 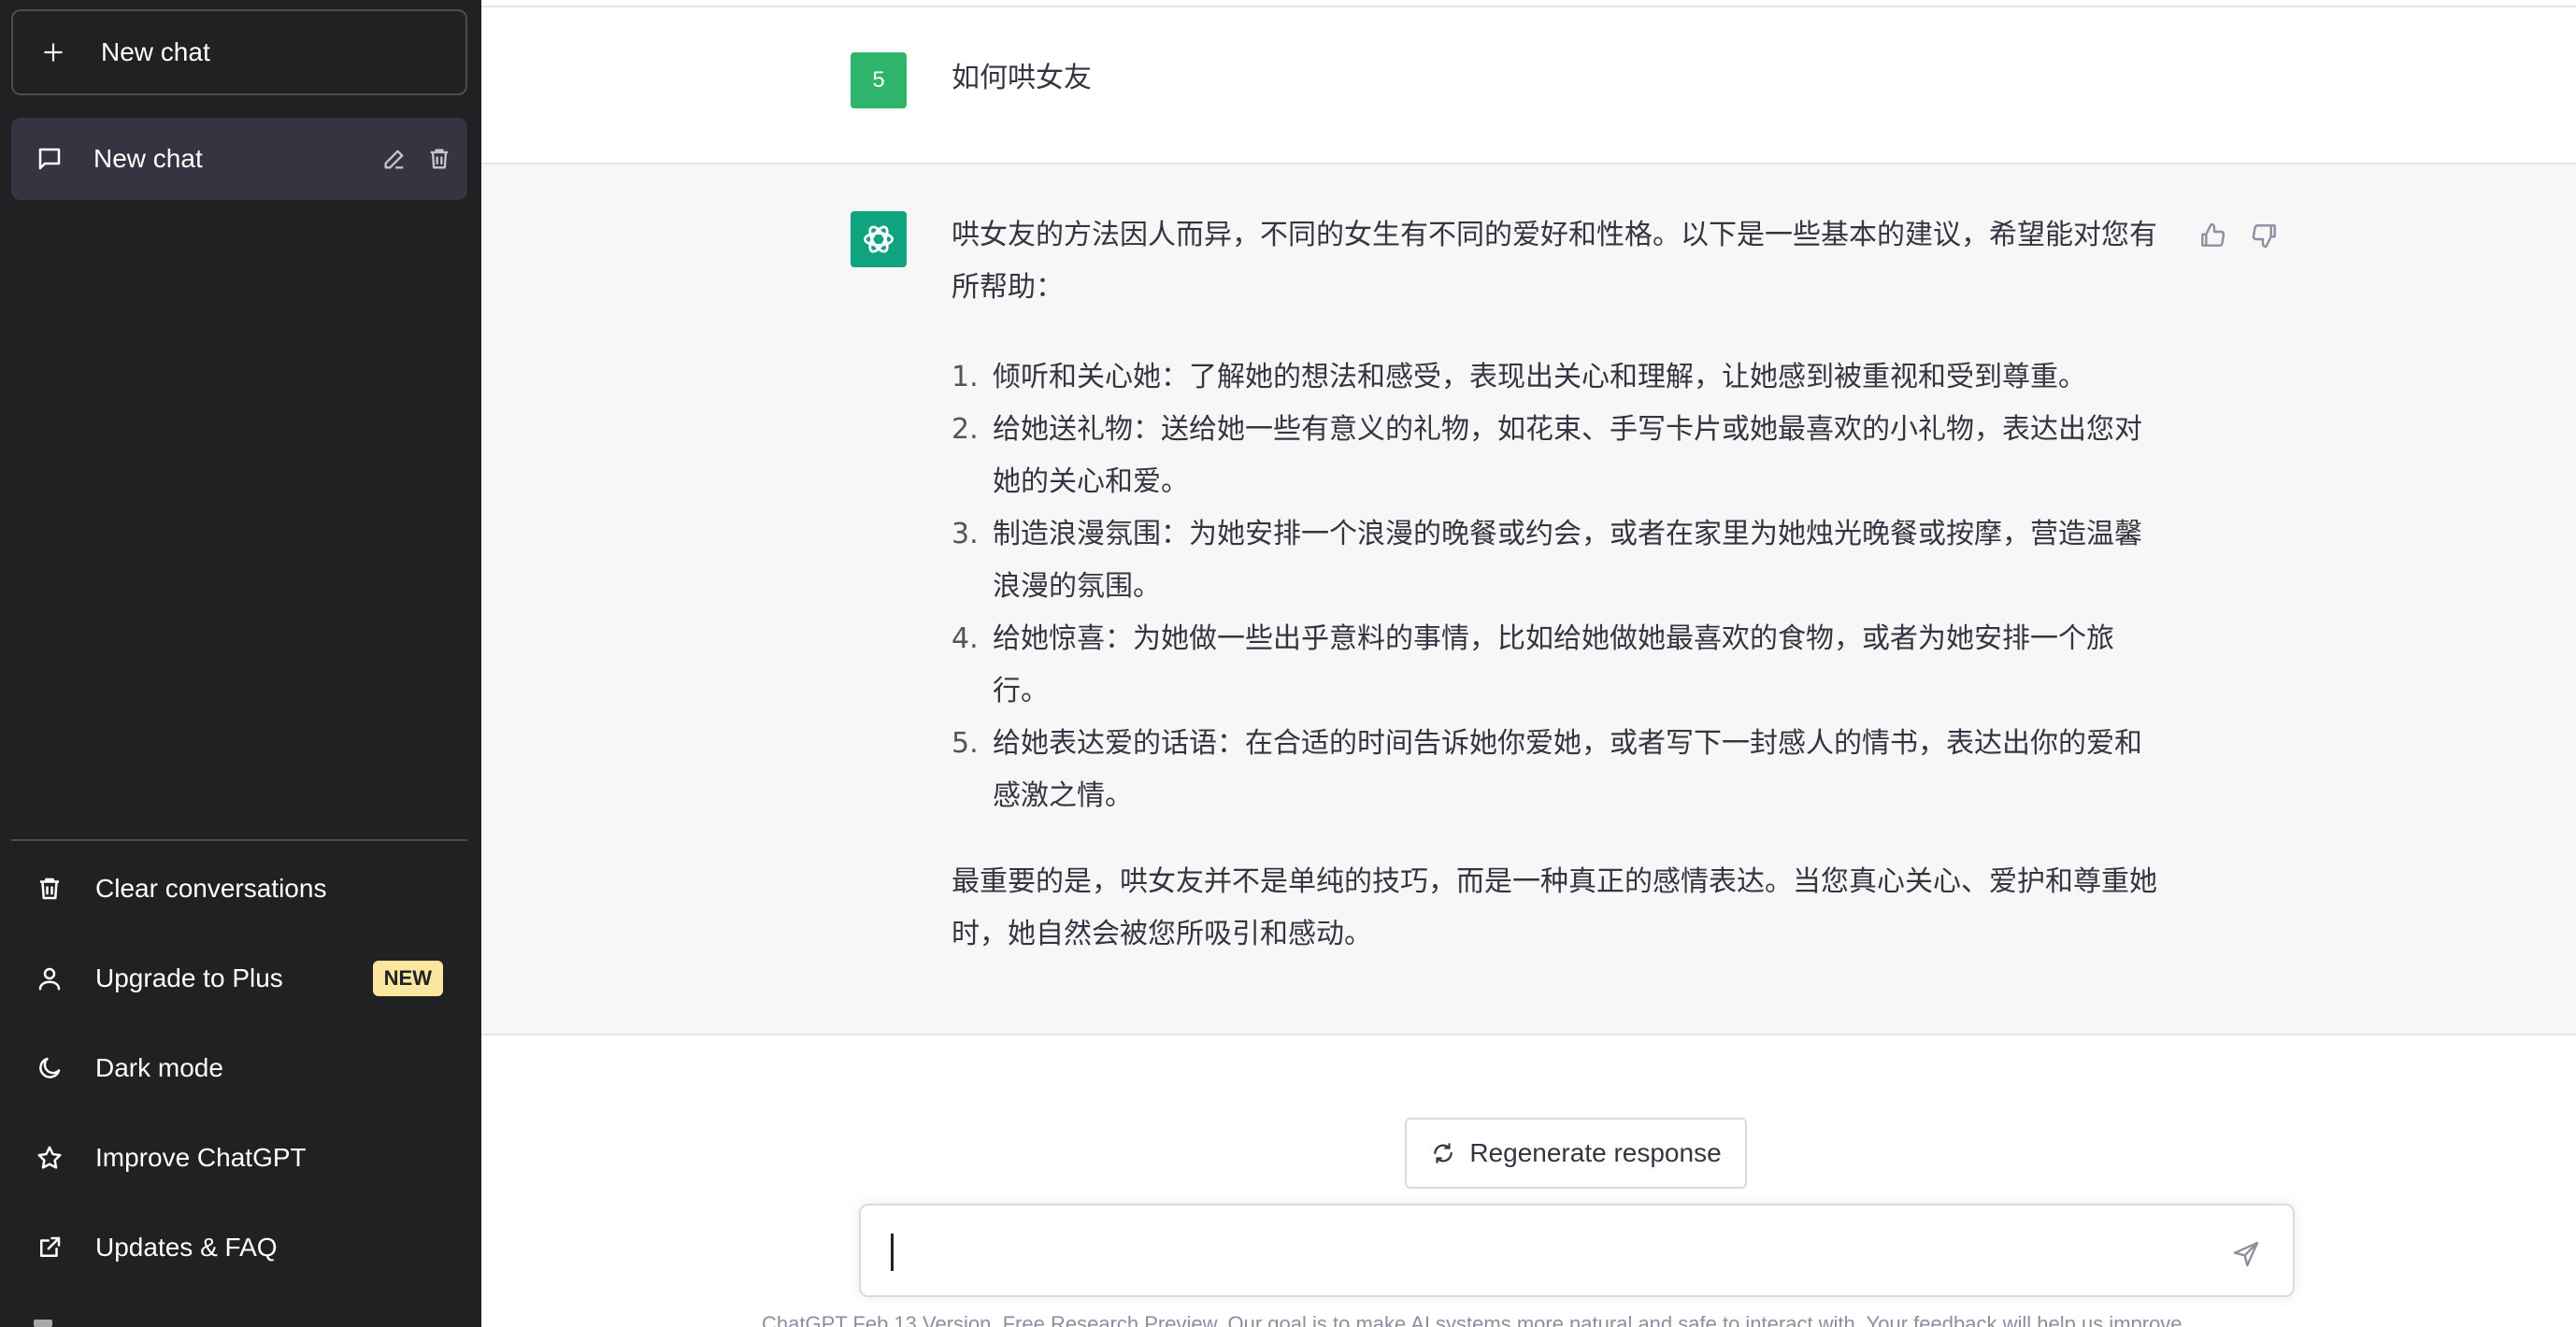 What do you see at coordinates (189, 978) in the screenshot?
I see `menu-item-label: Upgrade to Plus` at bounding box center [189, 978].